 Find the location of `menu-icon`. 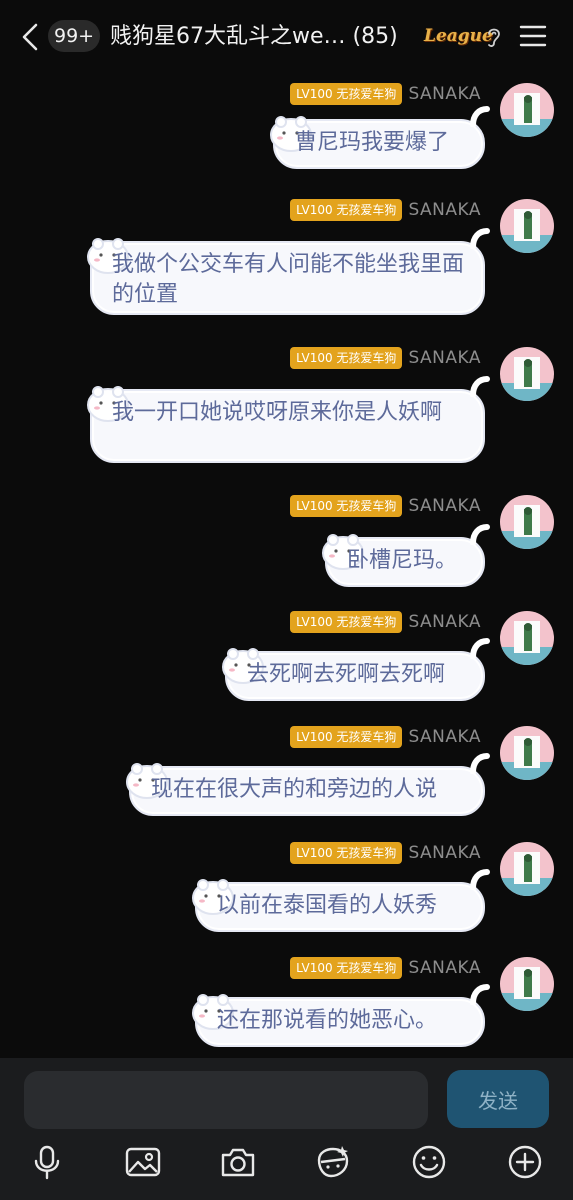

menu-icon is located at coordinates (533, 36).